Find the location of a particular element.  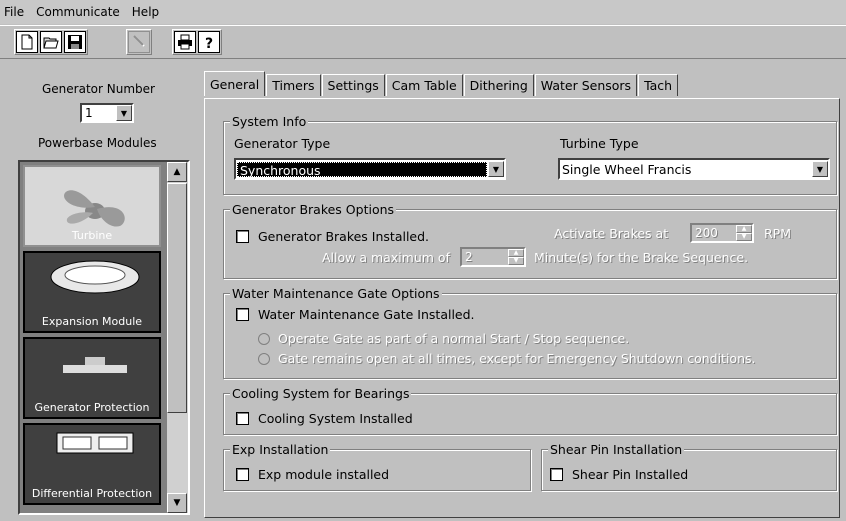

toolbar-print-group: ? is located at coordinates (197, 42).